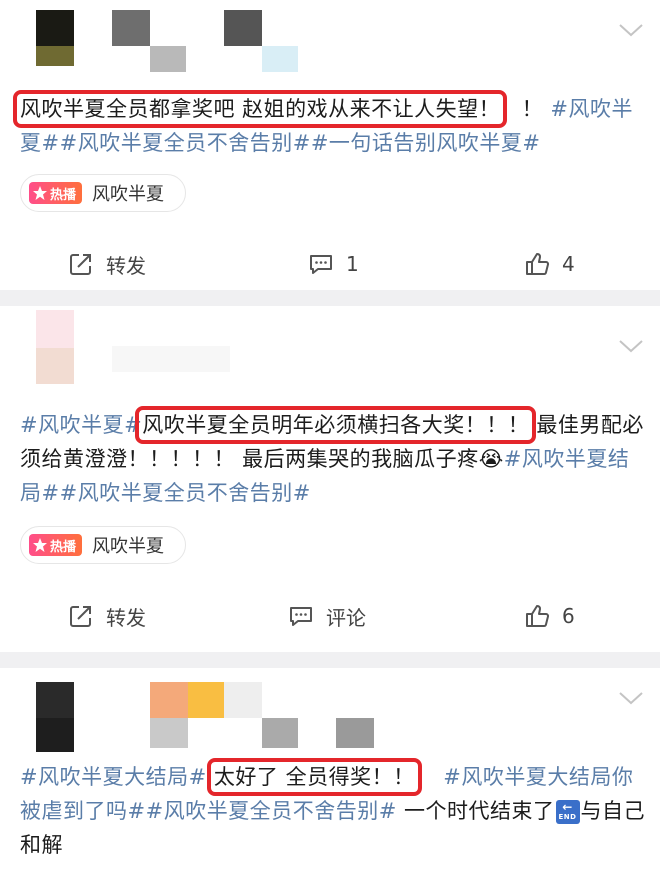 The image size is (660, 870). Describe the element at coordinates (426, 143) in the screenshot. I see `hashtag-link: #一句话告别风吹半夏#` at that location.